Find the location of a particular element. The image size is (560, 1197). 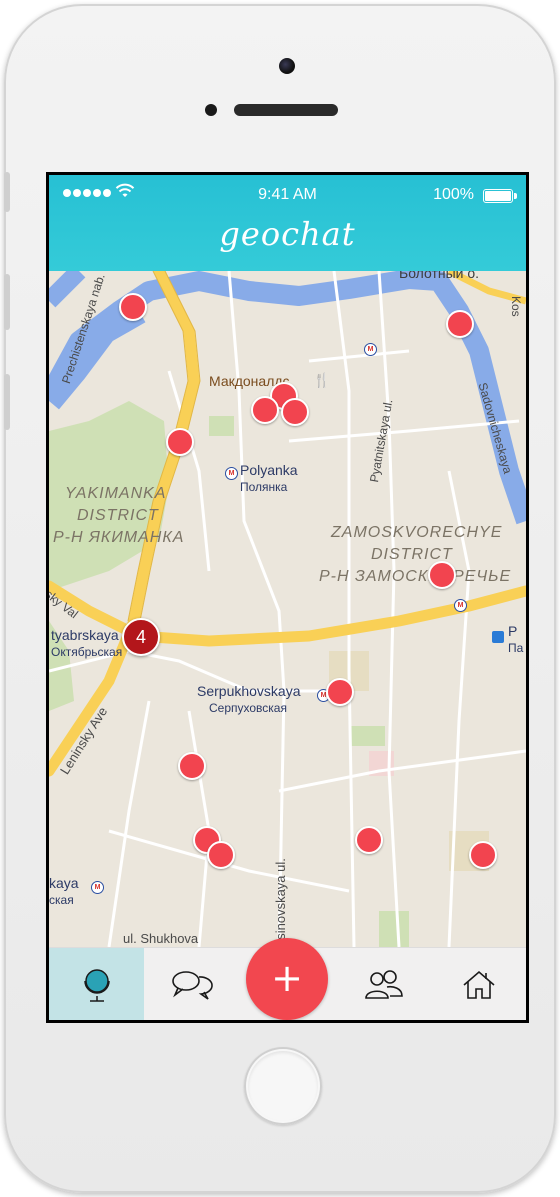

home-icon is located at coordinates (478, 984).